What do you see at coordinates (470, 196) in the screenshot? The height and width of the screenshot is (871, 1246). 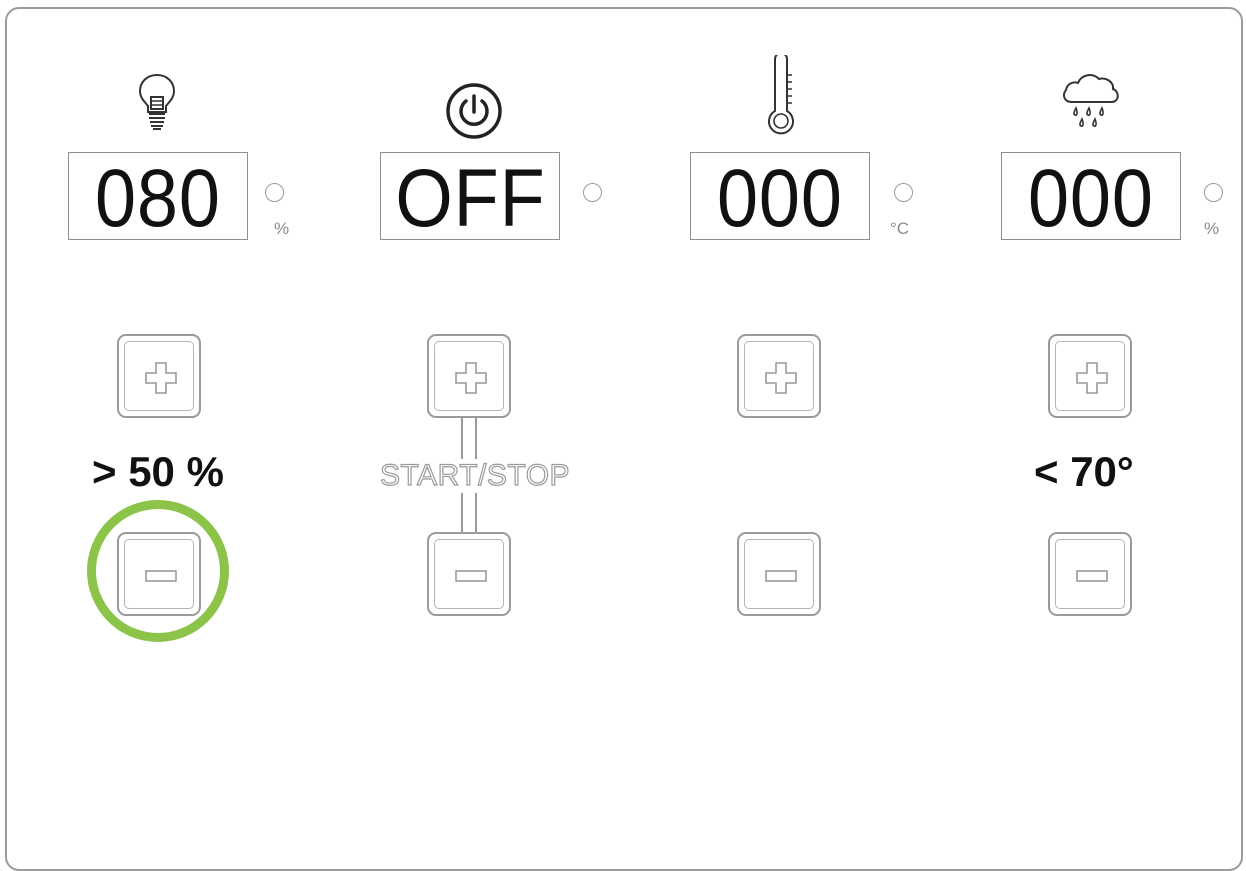 I see `power-display: OFF` at bounding box center [470, 196].